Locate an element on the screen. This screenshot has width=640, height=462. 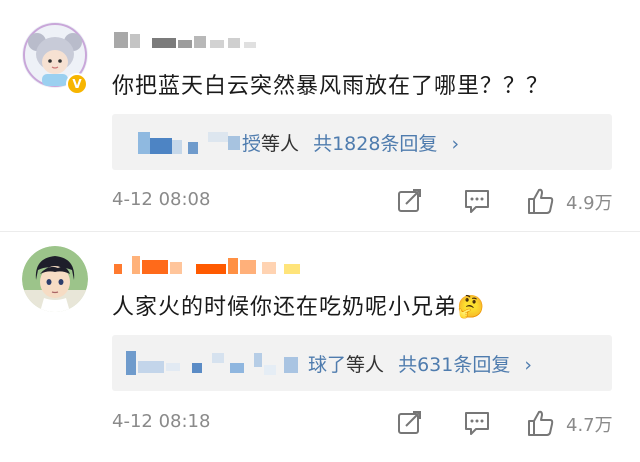
comment-text: 人家火的时候你还在吃奶呢小兄弟🤔 is located at coordinates (298, 305).